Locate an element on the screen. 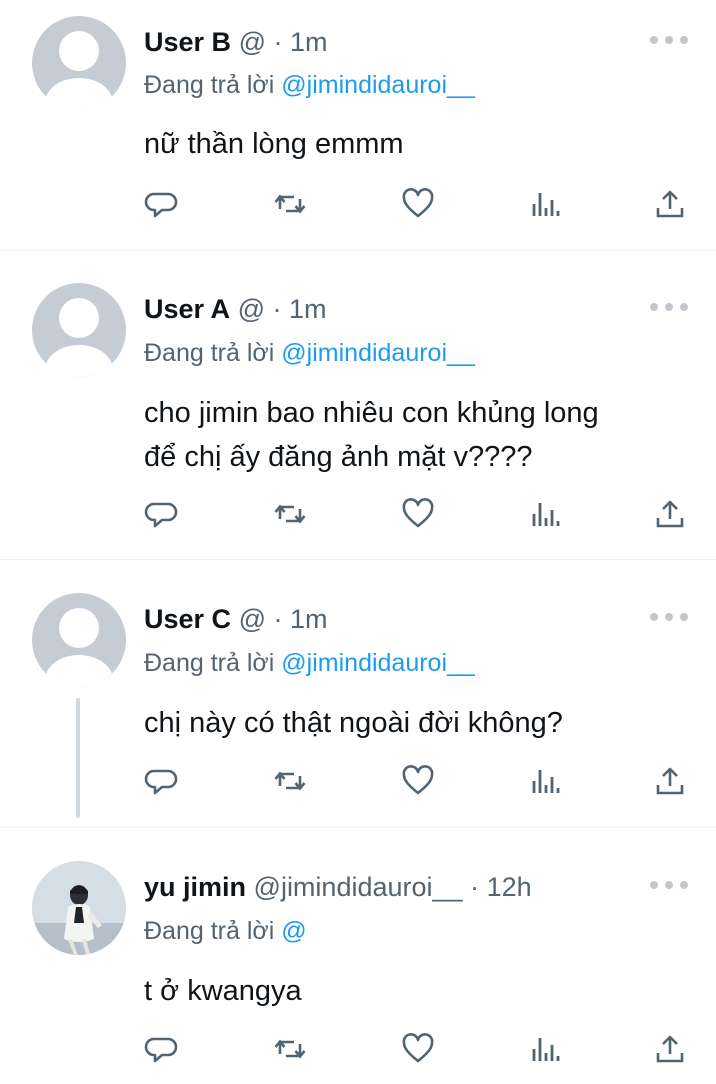 This screenshot has height=1084, width=716. tweet-text: t ở kwangya is located at coordinates (223, 991).